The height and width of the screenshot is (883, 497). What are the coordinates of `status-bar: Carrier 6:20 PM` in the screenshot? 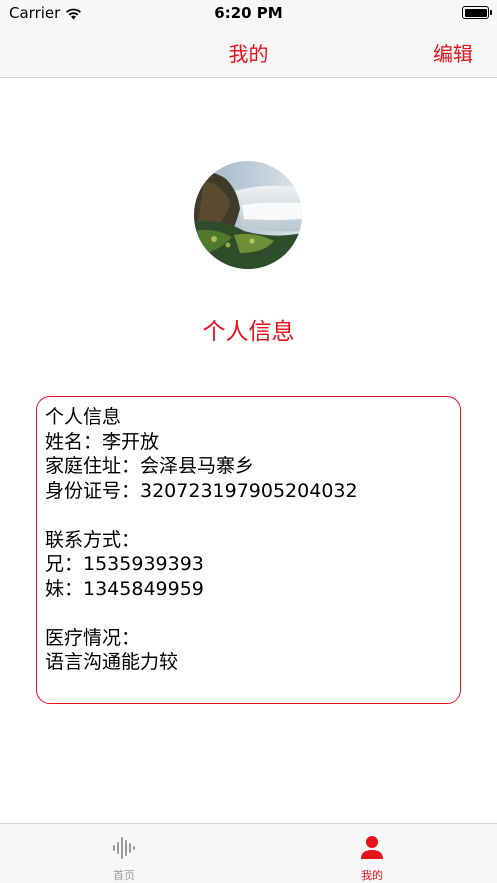 It's located at (248, 13).